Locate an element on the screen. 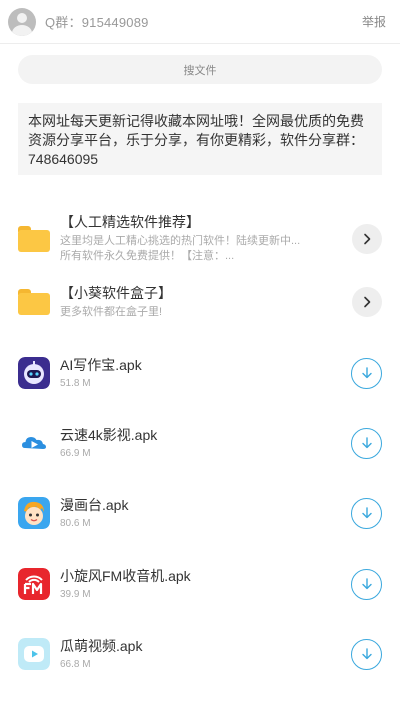 This screenshot has width=400, height=712. folder-item: 【小葵软件盒子】 更多软件都在盒子里! is located at coordinates (200, 302).